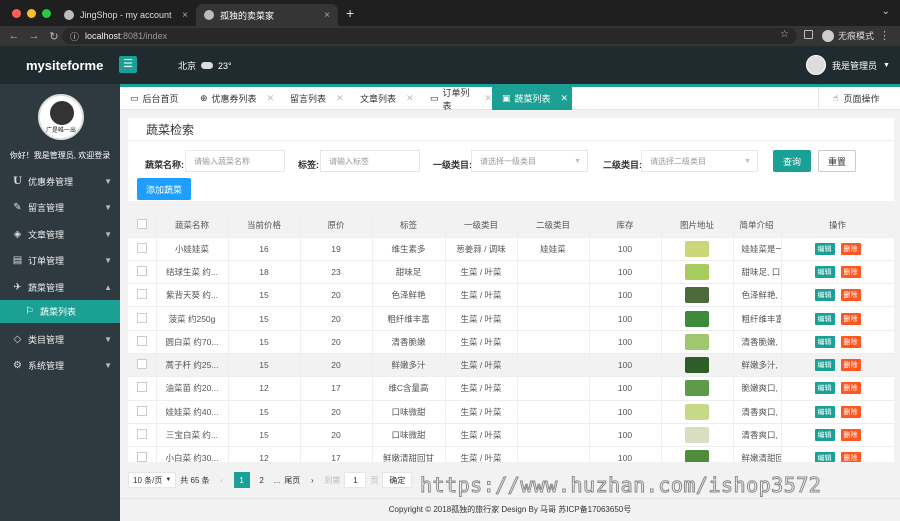 This screenshot has height=521, width=900. I want to click on table-row: 菠菜 约250g 15 20 粗纤维丰富 生菜 / 叶菜 100 粗纤维丰富 编辑 删除, so click(511, 318).